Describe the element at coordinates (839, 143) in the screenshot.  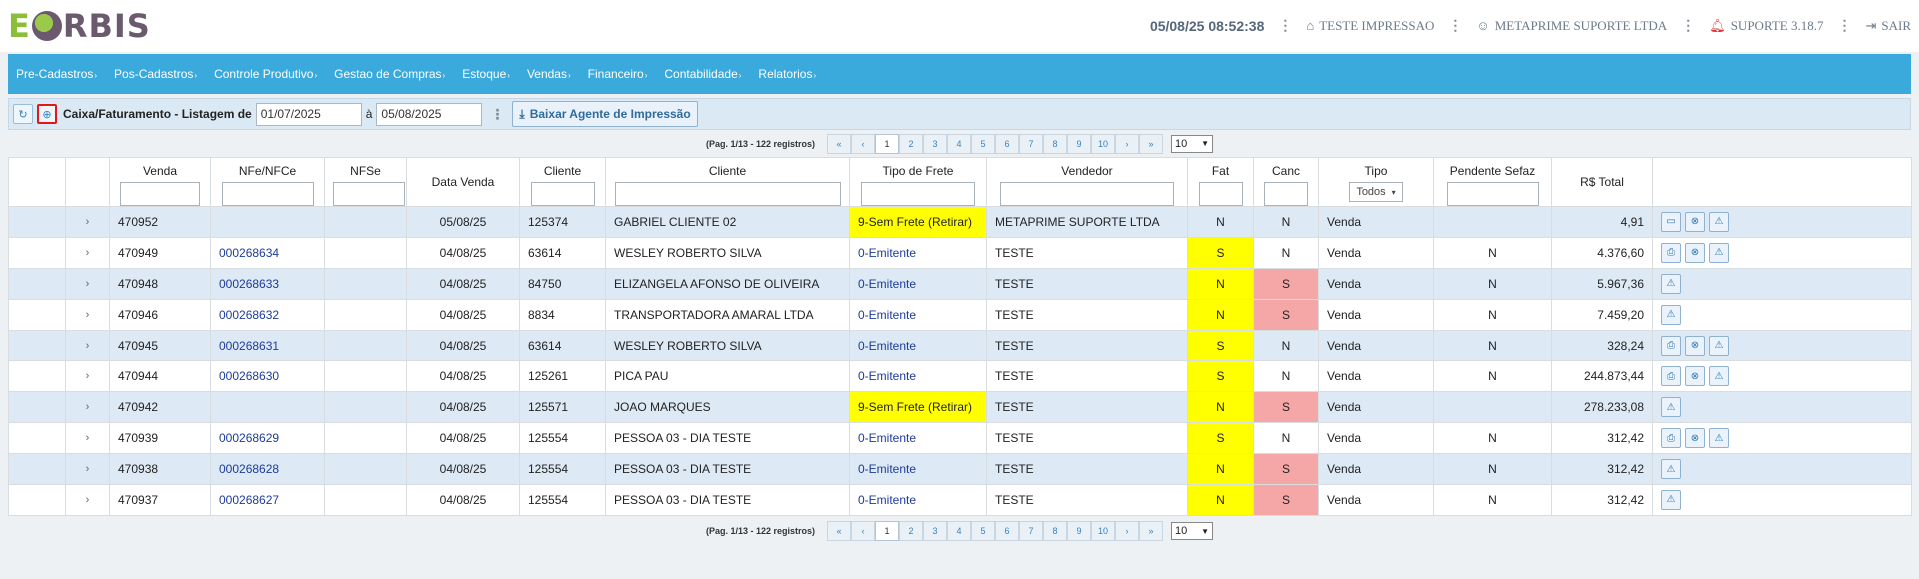
I see `first-page-button: «` at that location.